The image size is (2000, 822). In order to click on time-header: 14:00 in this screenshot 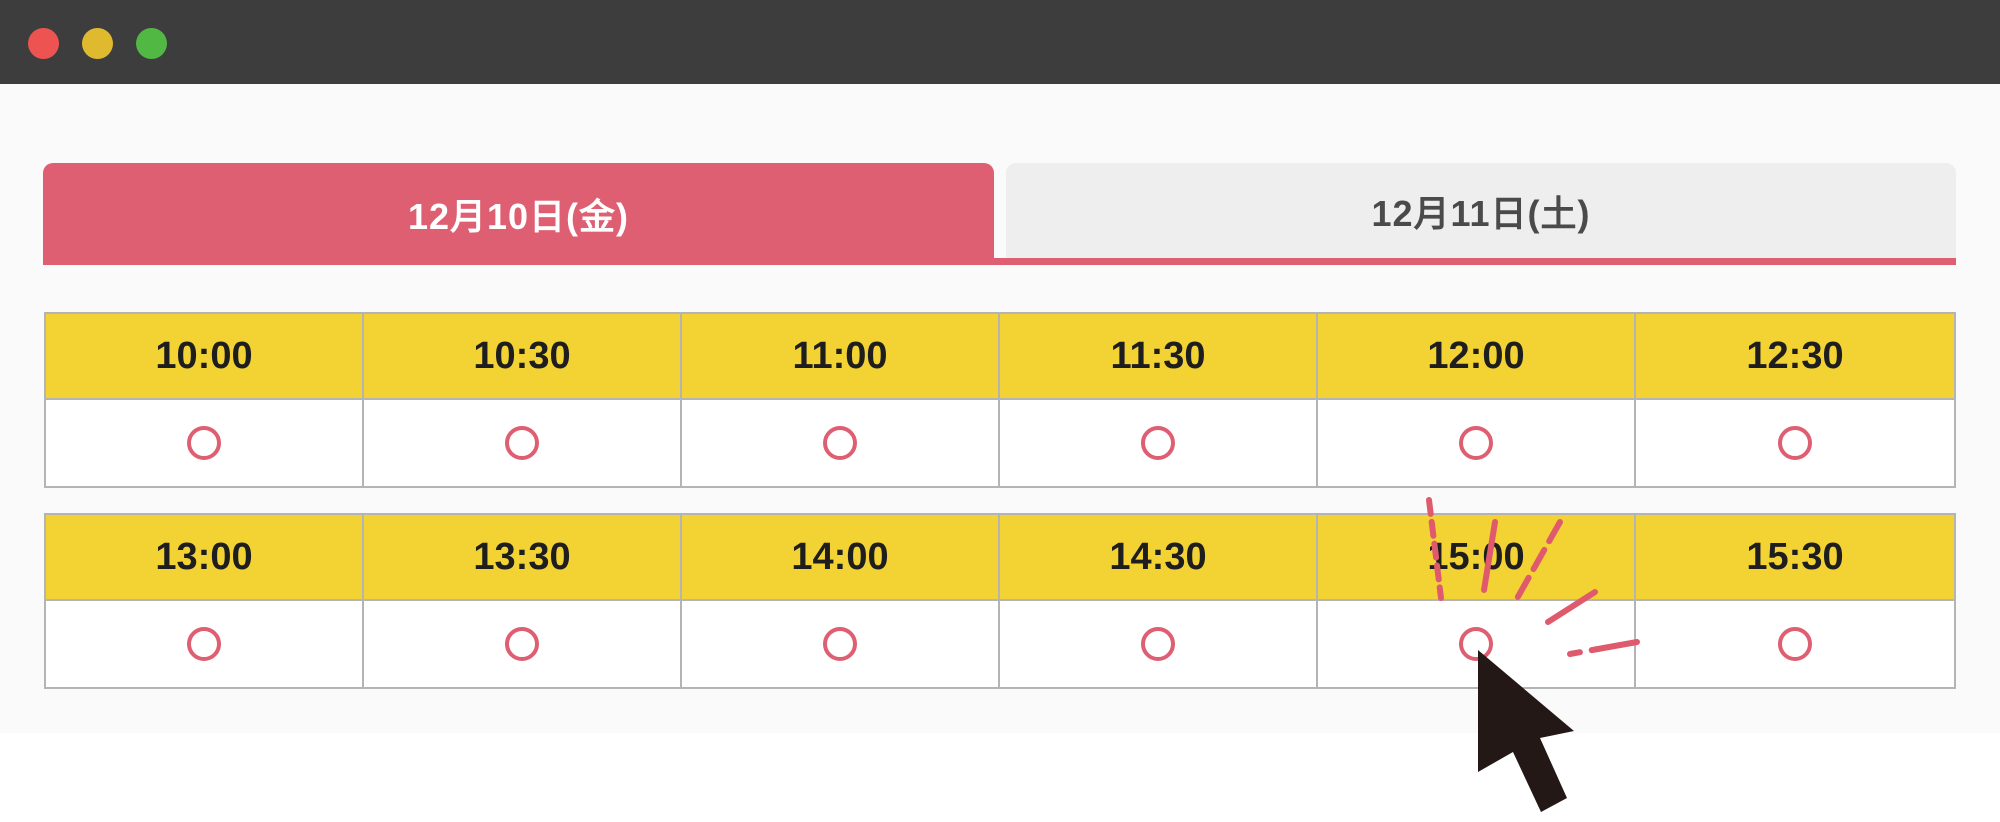, I will do `click(841, 558)`.